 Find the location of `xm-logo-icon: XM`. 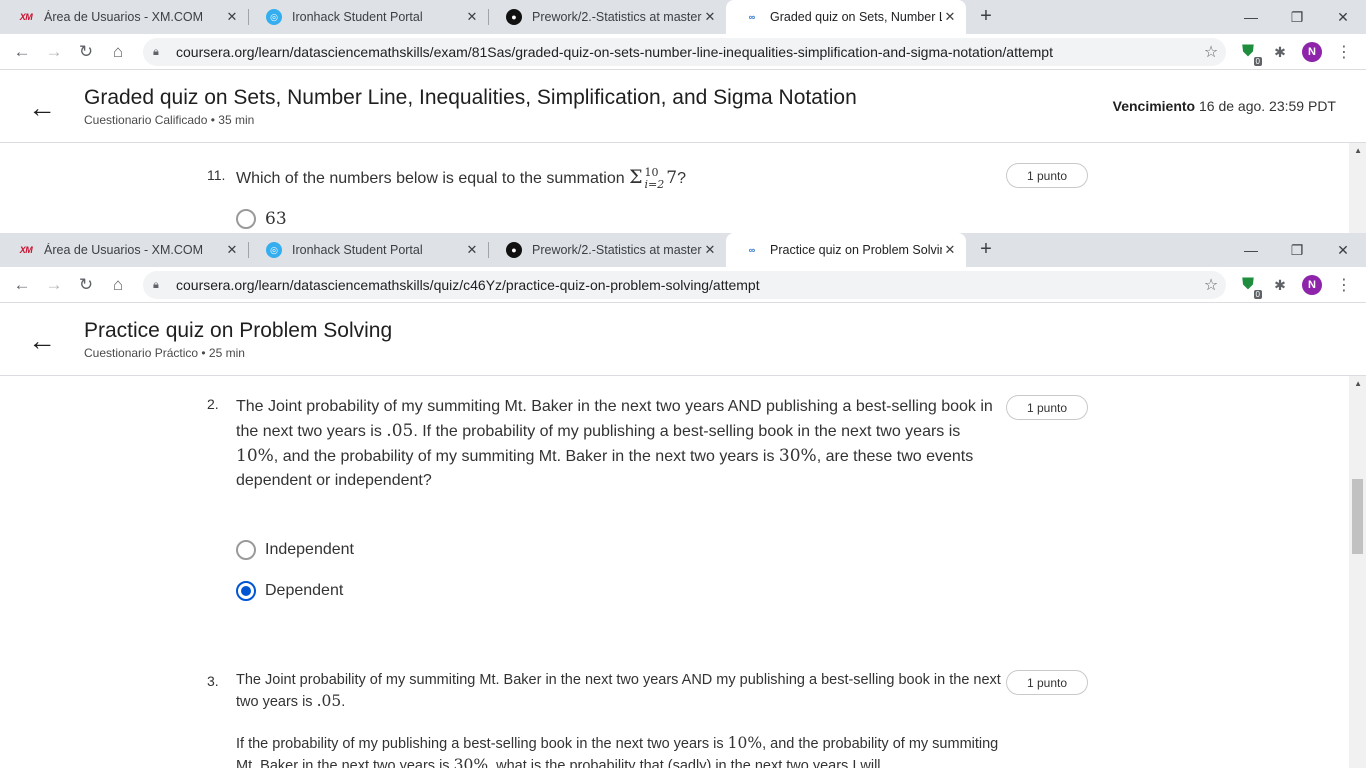

xm-logo-icon: XM is located at coordinates (26, 250).